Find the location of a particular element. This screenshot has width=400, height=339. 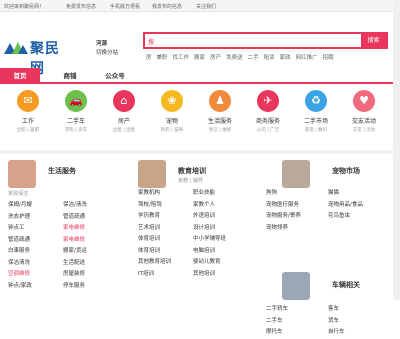

hot-link: 房 is located at coordinates (149, 58).